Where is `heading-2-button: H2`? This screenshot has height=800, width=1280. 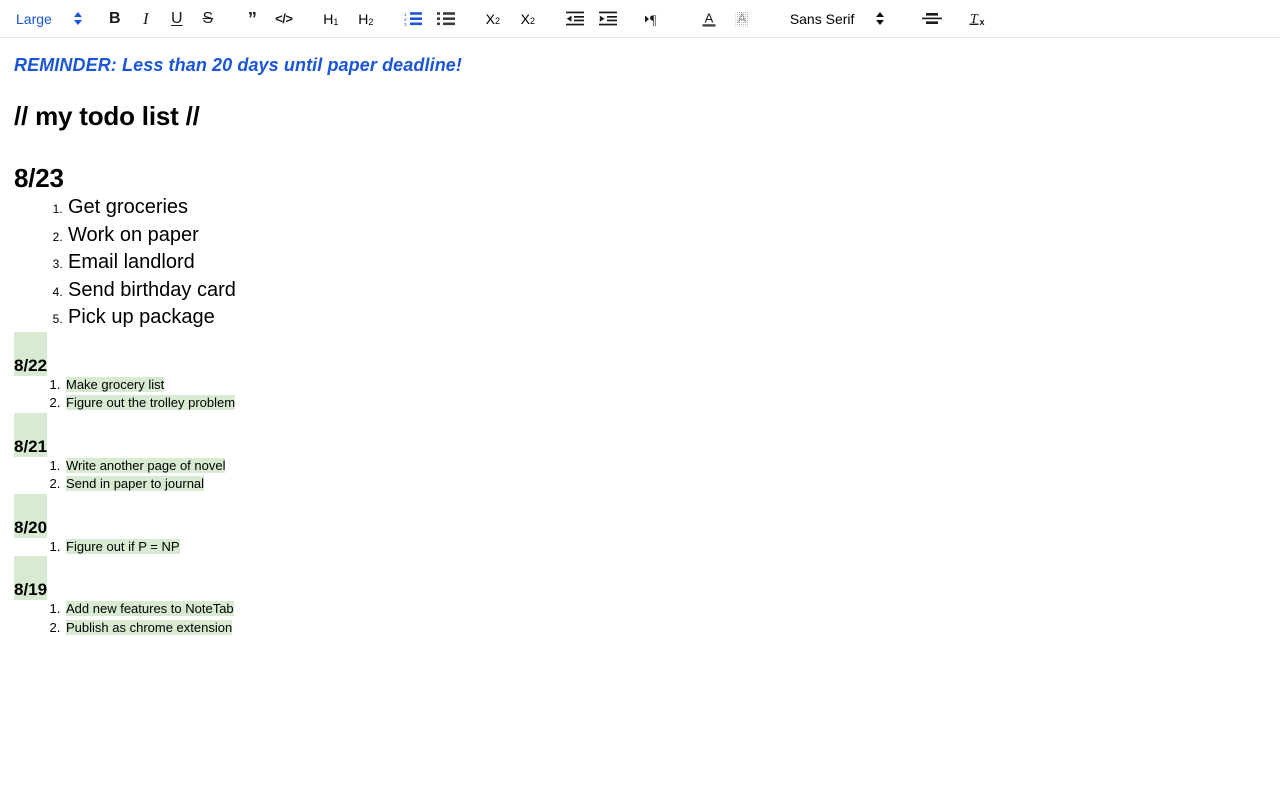
heading-2-button: H2 is located at coordinates (366, 19).